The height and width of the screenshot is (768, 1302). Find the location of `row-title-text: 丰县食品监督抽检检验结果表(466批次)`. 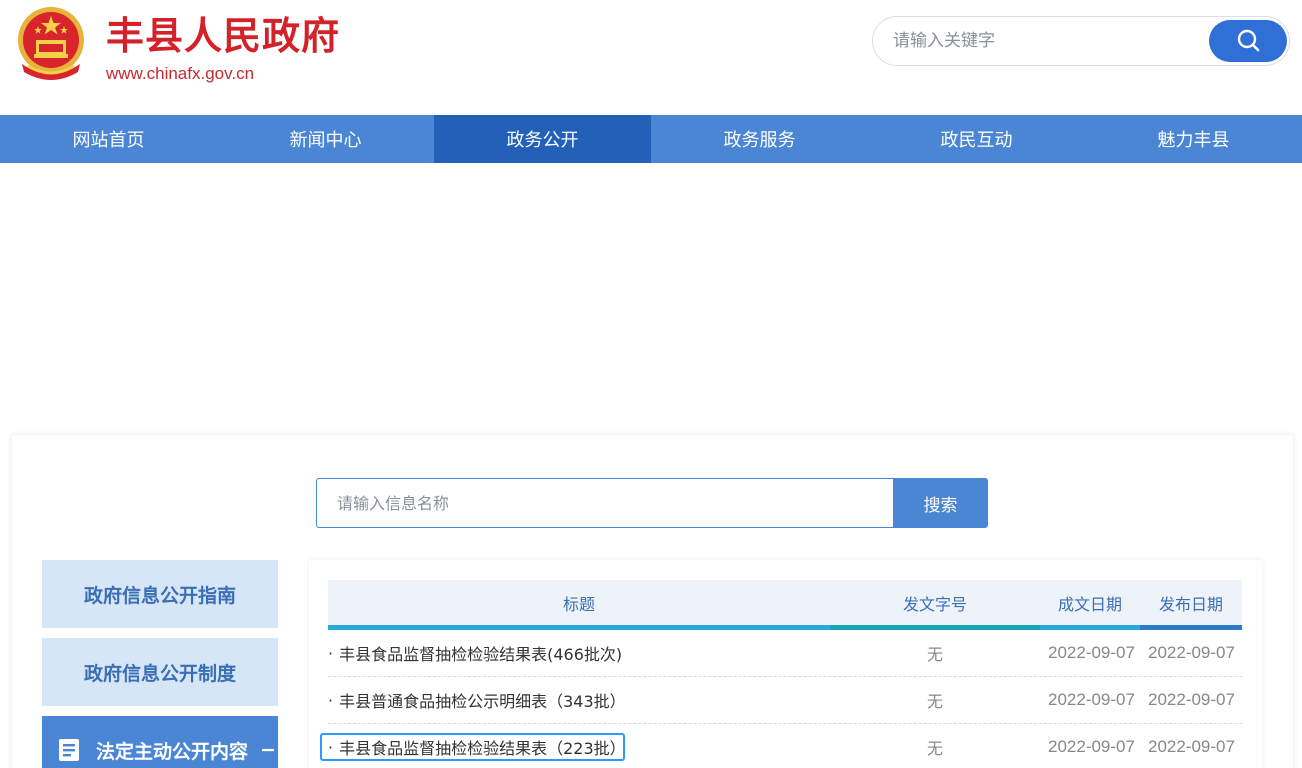

row-title-text: 丰县食品监督抽检检验结果表(466批次) is located at coordinates (481, 654).